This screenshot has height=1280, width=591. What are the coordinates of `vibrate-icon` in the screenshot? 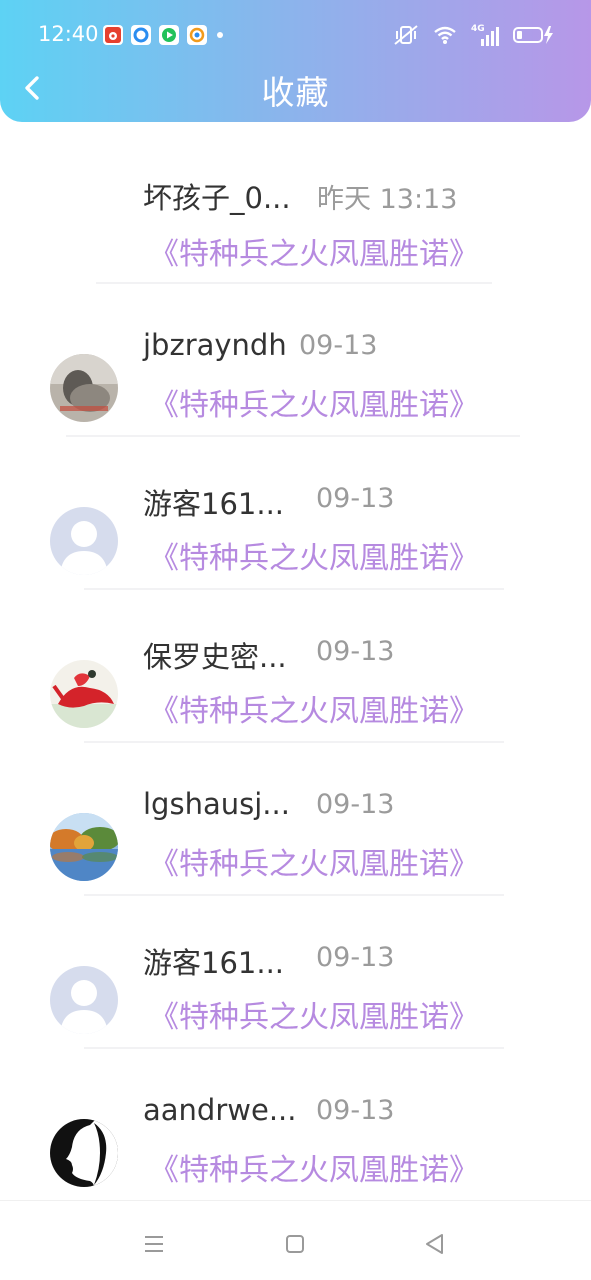 It's located at (406, 37).